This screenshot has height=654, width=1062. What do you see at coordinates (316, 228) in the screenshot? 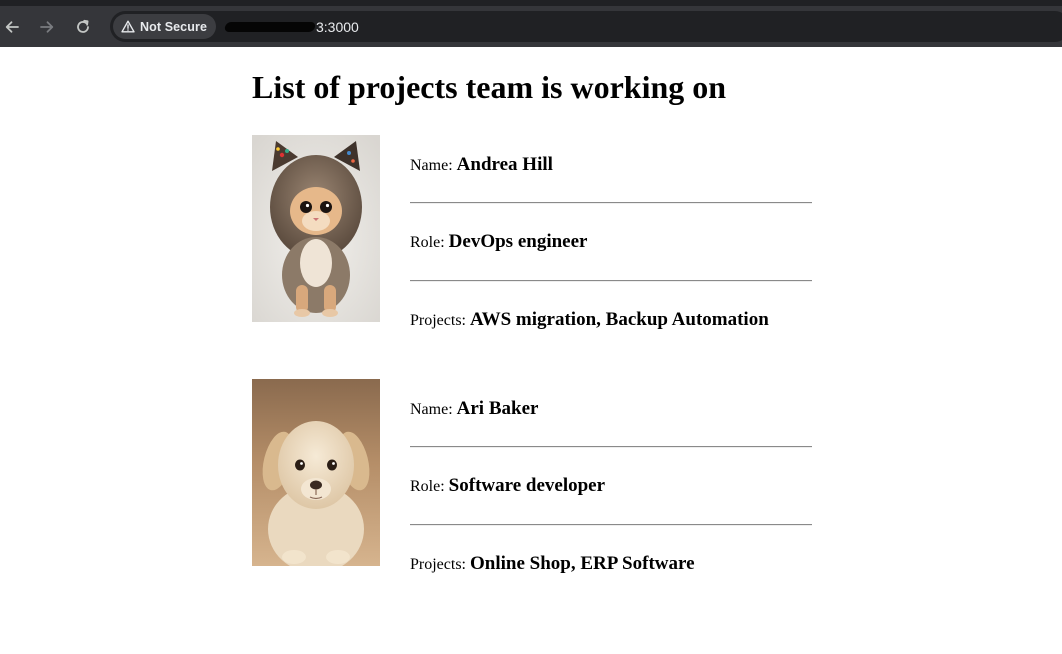
I see `kitten-in-hat-photo` at bounding box center [316, 228].